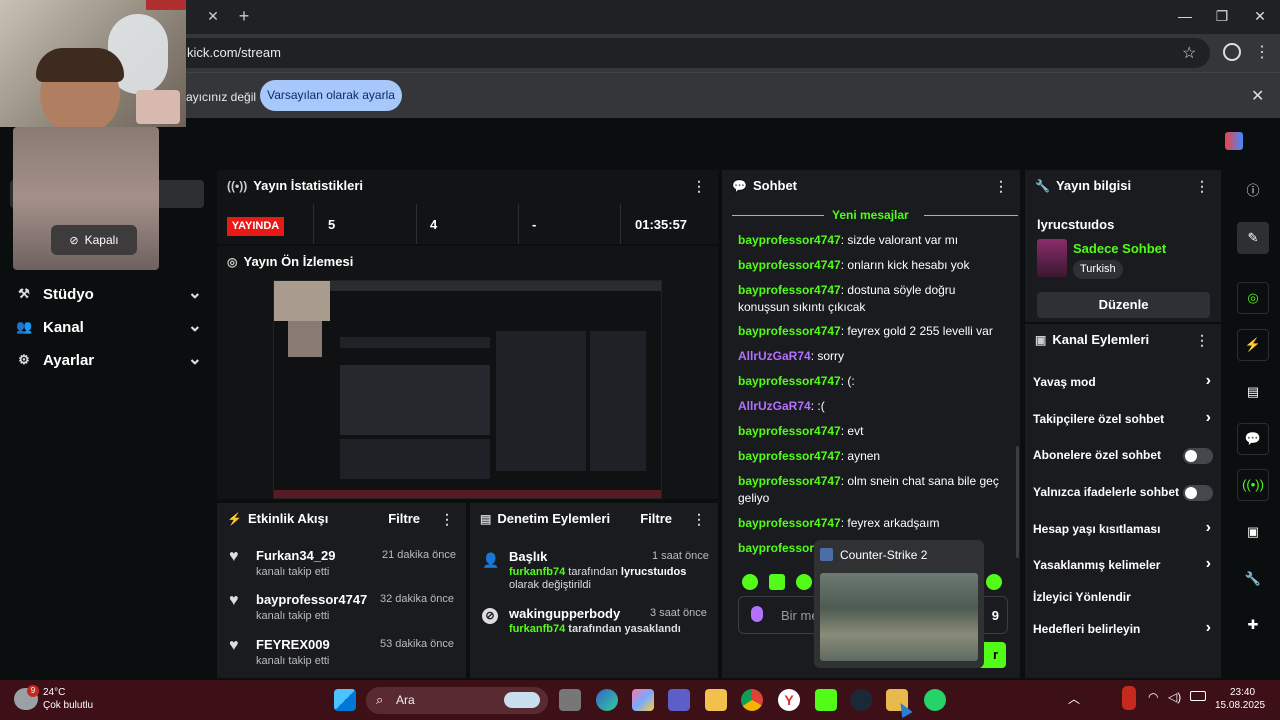 The image size is (1280, 720). Describe the element at coordinates (1123, 419) in the screenshot. I see `followers-only-action: Takipçilere özel sohbet ›` at that location.